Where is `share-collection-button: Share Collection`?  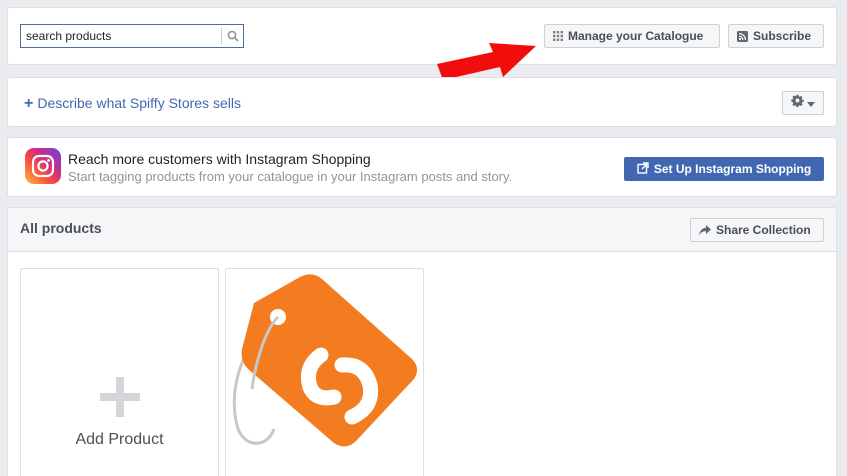 share-collection-button: Share Collection is located at coordinates (757, 230).